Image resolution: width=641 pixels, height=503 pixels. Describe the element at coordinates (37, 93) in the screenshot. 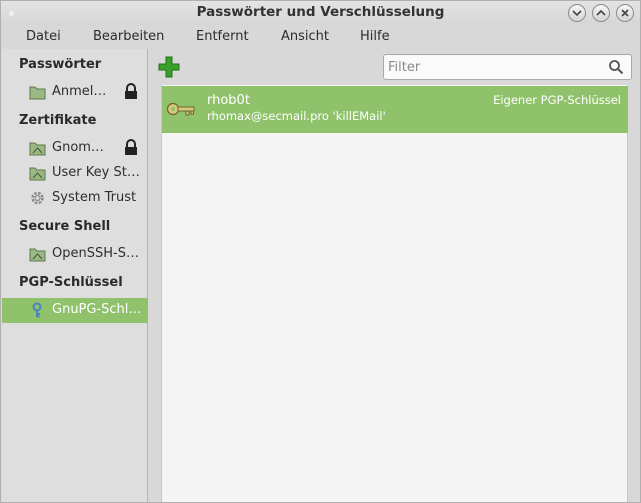

I see `folder-icon` at that location.